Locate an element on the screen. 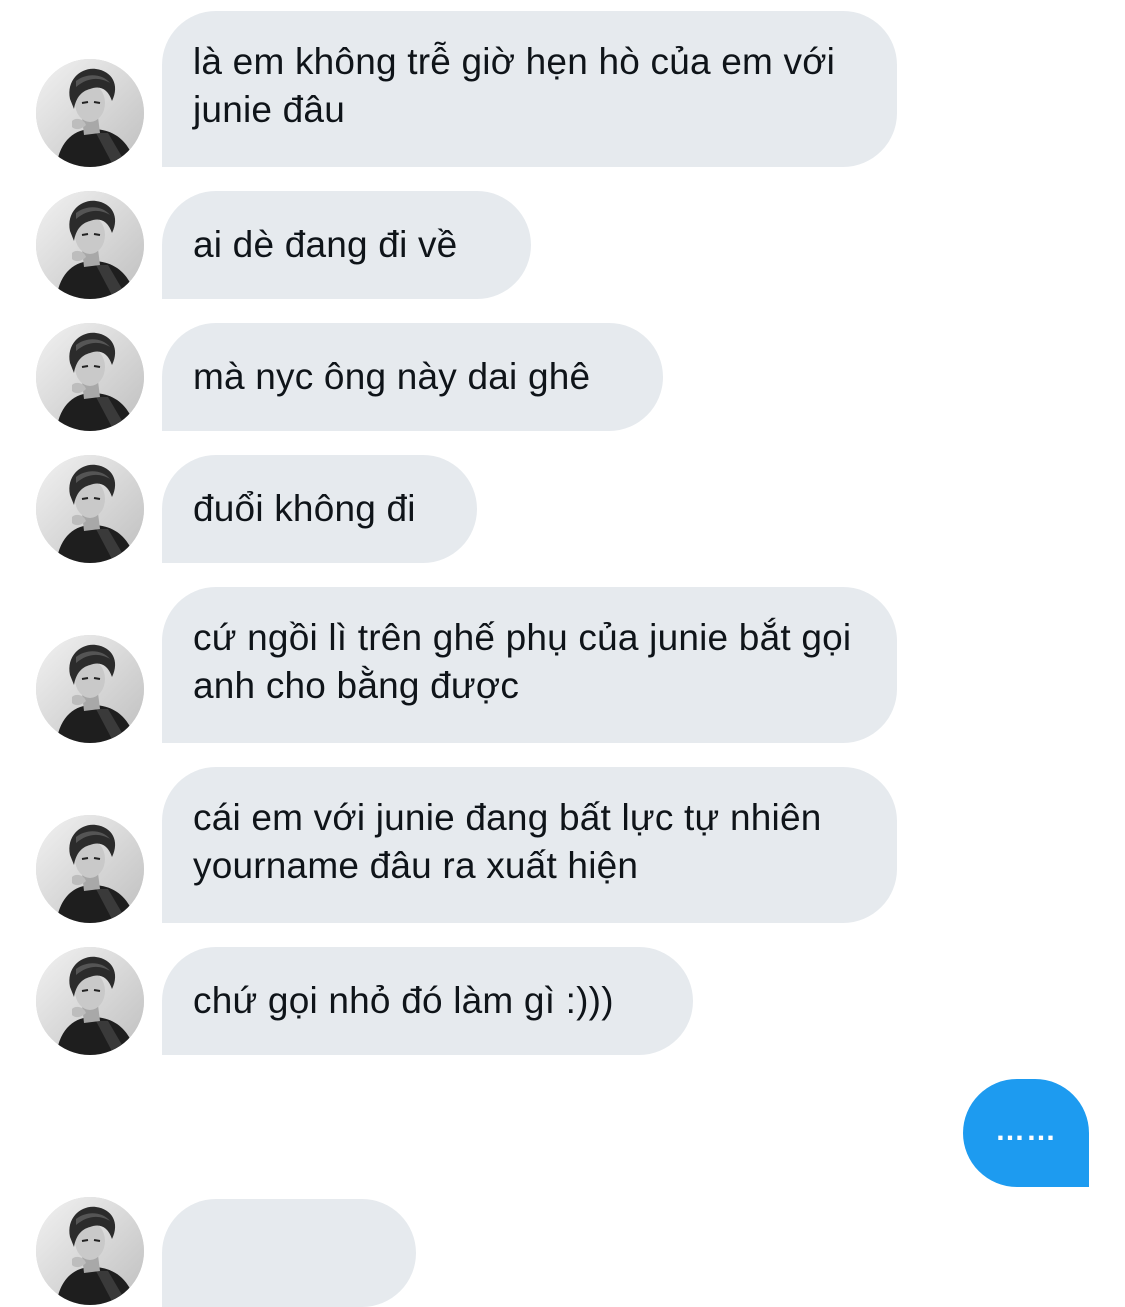  received-message-bubble: mà nyc ông này dai ghê is located at coordinates (412, 377).